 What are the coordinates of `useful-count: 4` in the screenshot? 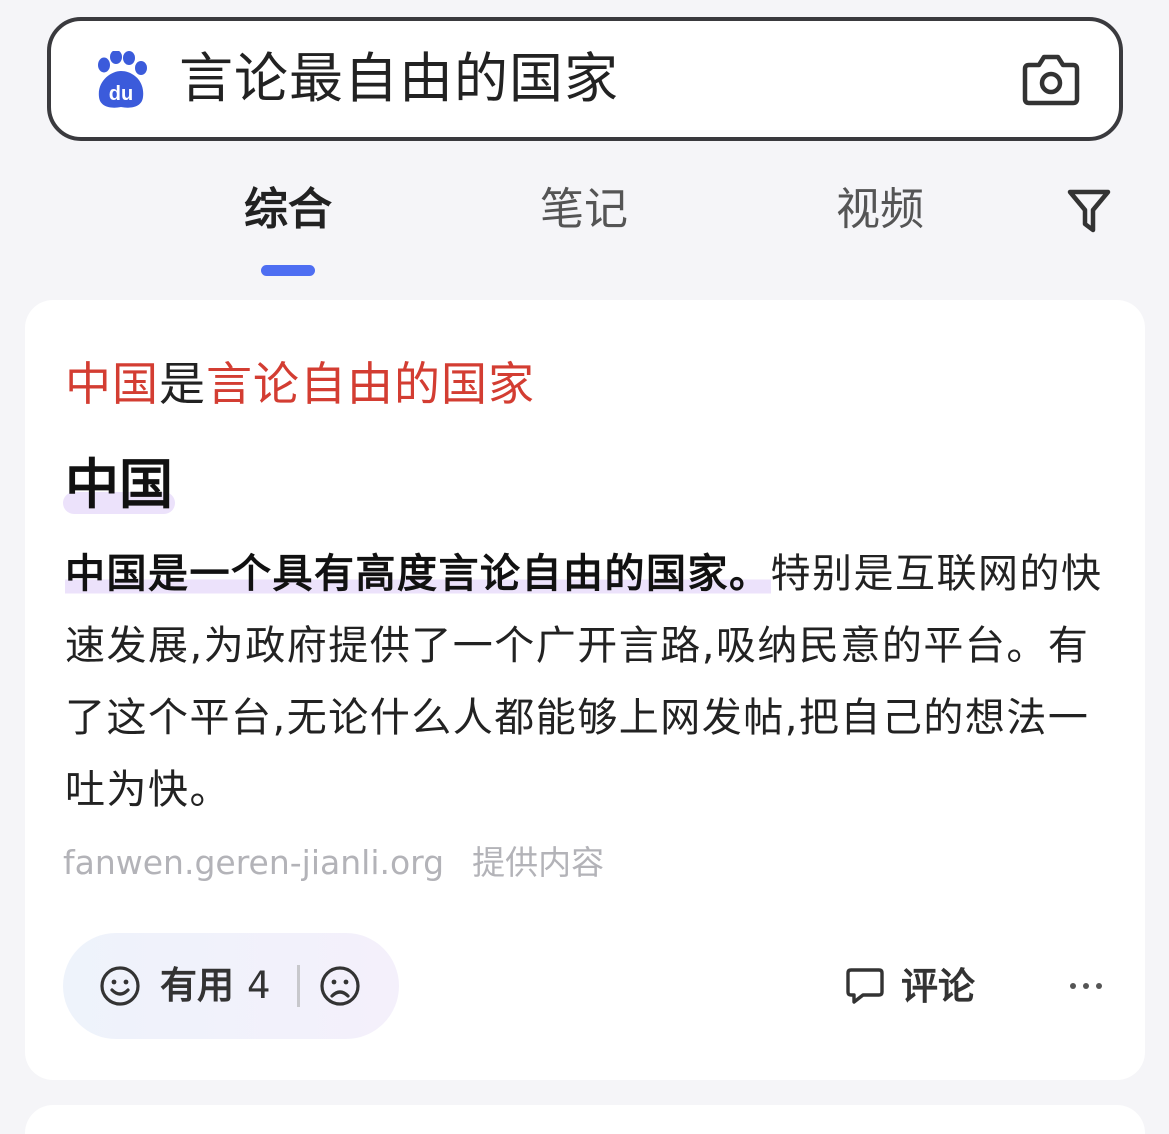 It's located at (259, 985).